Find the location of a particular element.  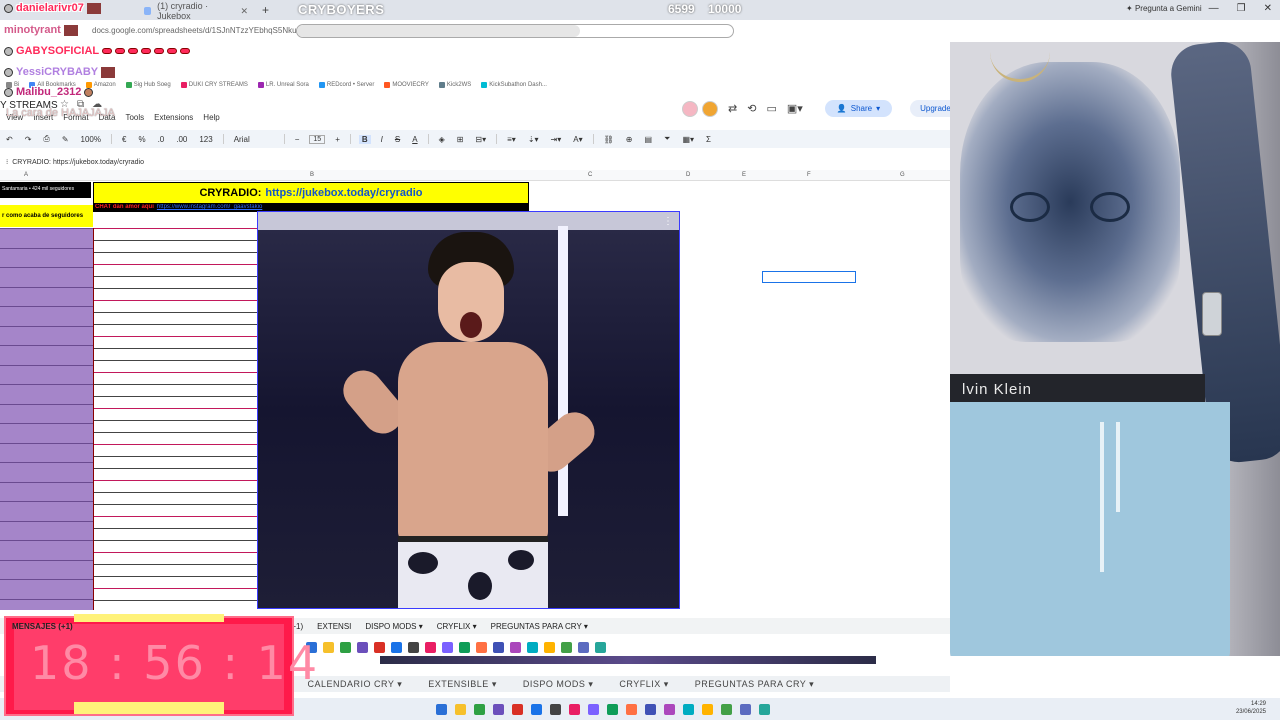

menu-tools: Tools is located at coordinates (134, 117).